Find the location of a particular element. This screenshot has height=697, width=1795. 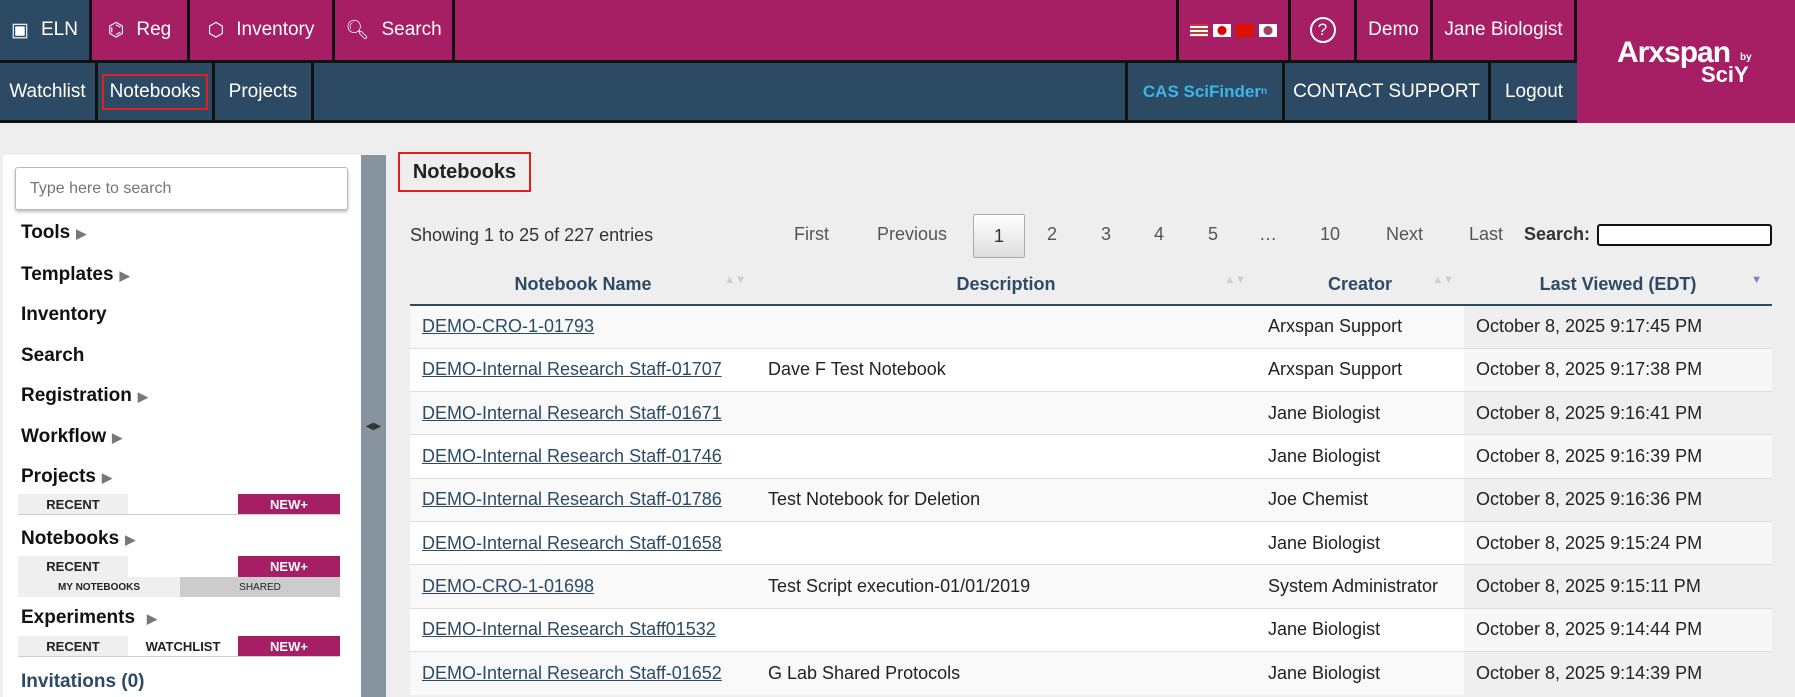

nav-eln: ▣ ELN is located at coordinates (46, 30).